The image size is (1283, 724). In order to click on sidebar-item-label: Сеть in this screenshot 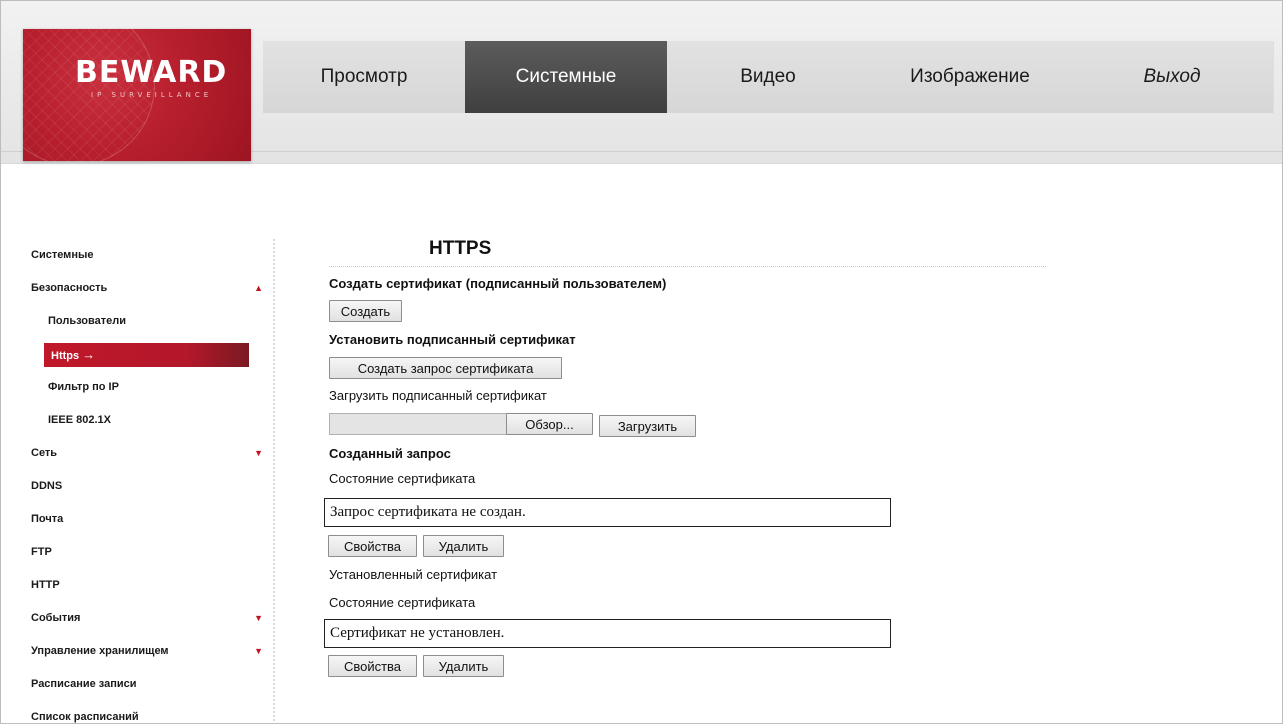, I will do `click(44, 453)`.